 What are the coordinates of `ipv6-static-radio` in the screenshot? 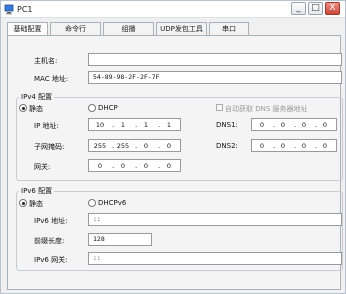 It's located at (23, 203).